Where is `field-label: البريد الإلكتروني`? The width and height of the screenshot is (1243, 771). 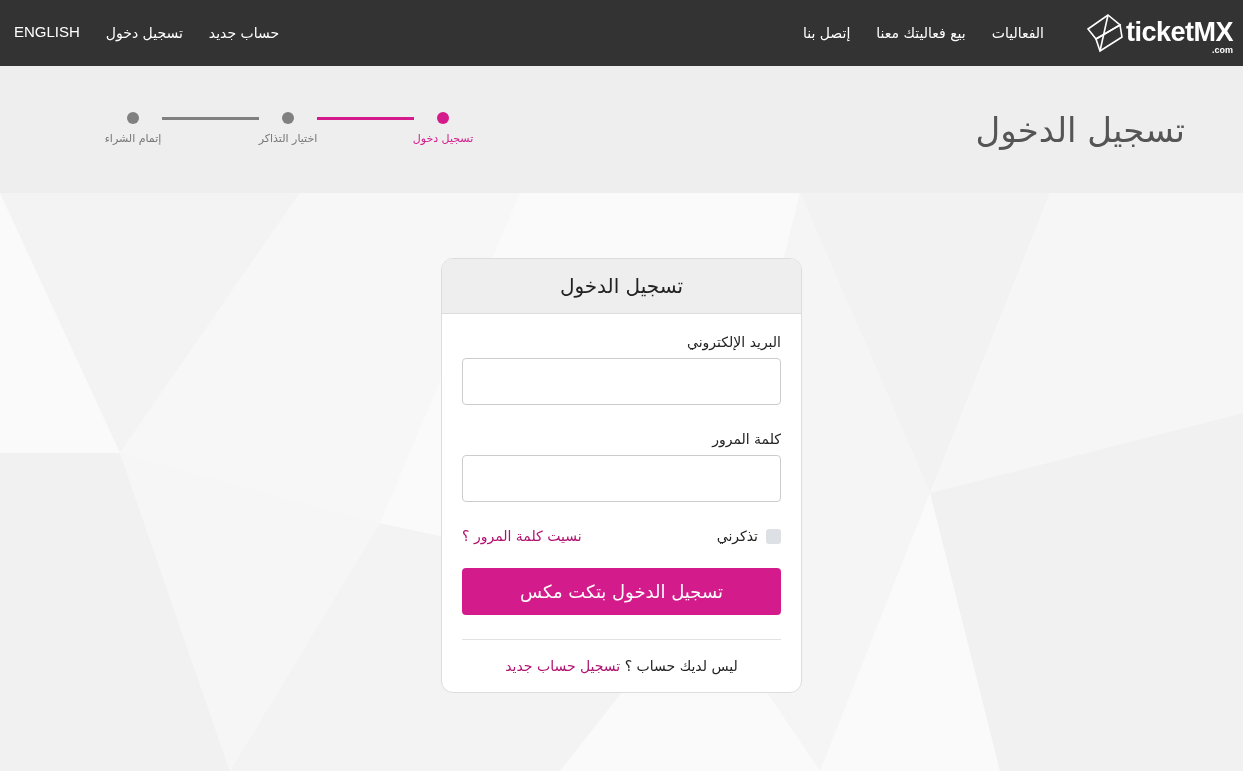 field-label: البريد الإلكتروني is located at coordinates (733, 342).